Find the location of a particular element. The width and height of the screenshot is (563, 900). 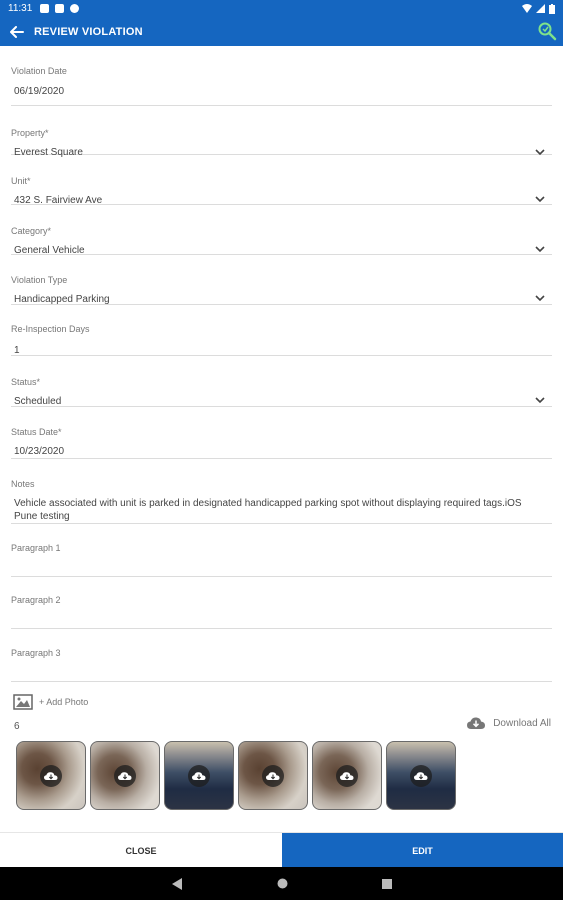

system-navigation-bar is located at coordinates (281, 883).